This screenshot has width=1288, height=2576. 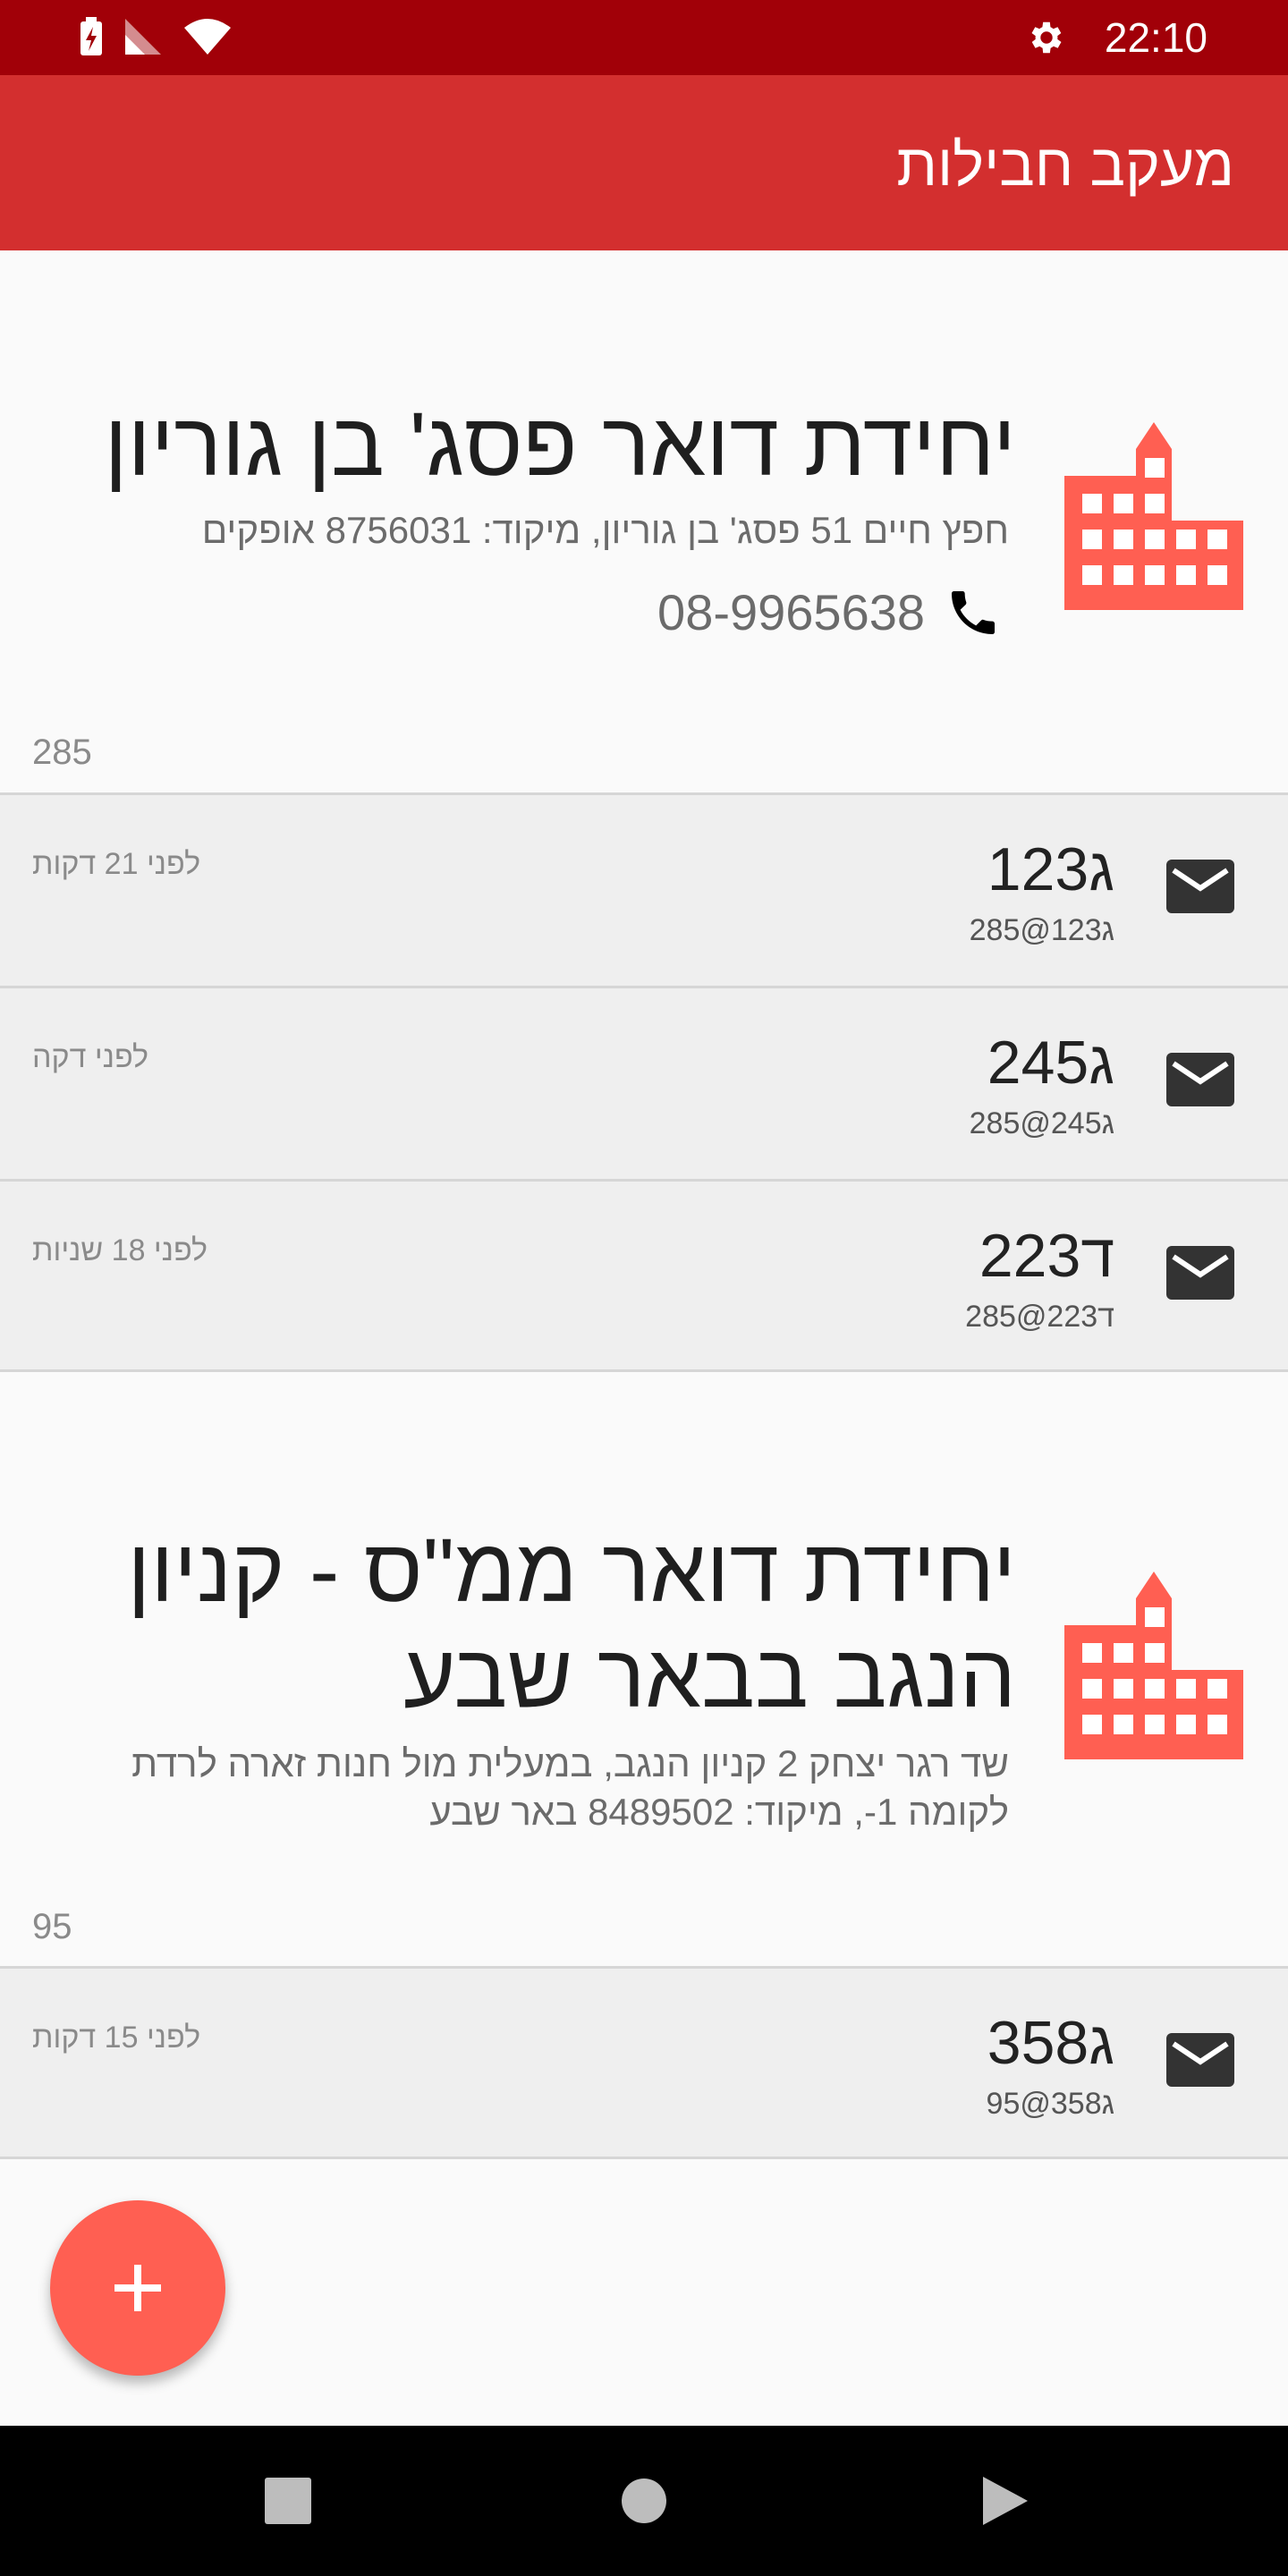 What do you see at coordinates (1041, 1123) in the screenshot?
I see `package-email: ג245@285` at bounding box center [1041, 1123].